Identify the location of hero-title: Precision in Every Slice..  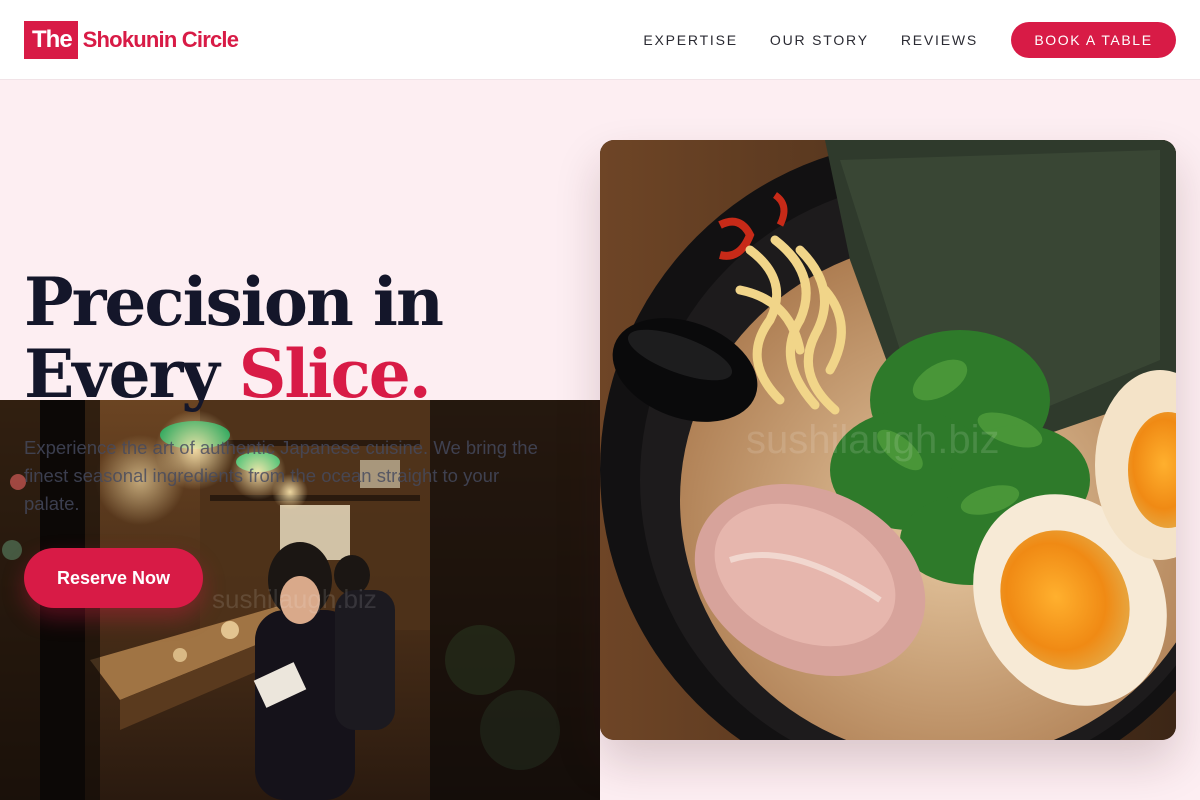
(304, 338).